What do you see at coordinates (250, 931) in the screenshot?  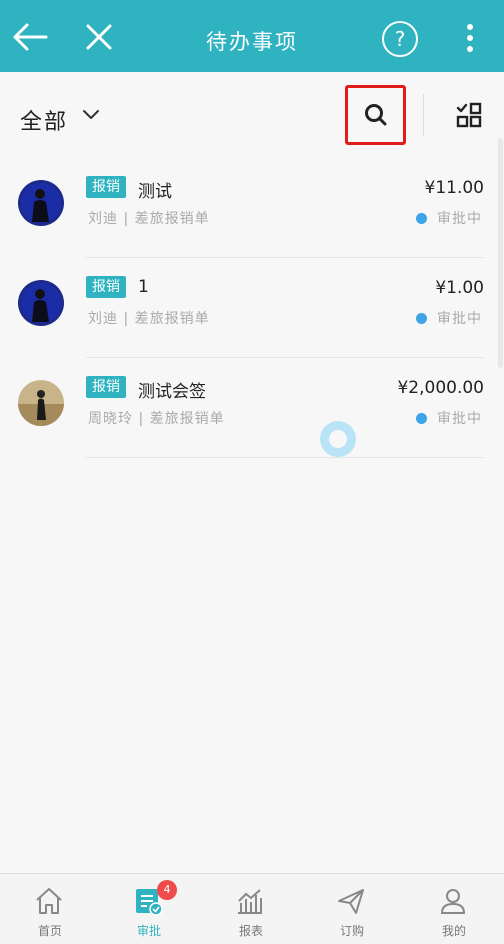 I see `nav-label: 报表` at bounding box center [250, 931].